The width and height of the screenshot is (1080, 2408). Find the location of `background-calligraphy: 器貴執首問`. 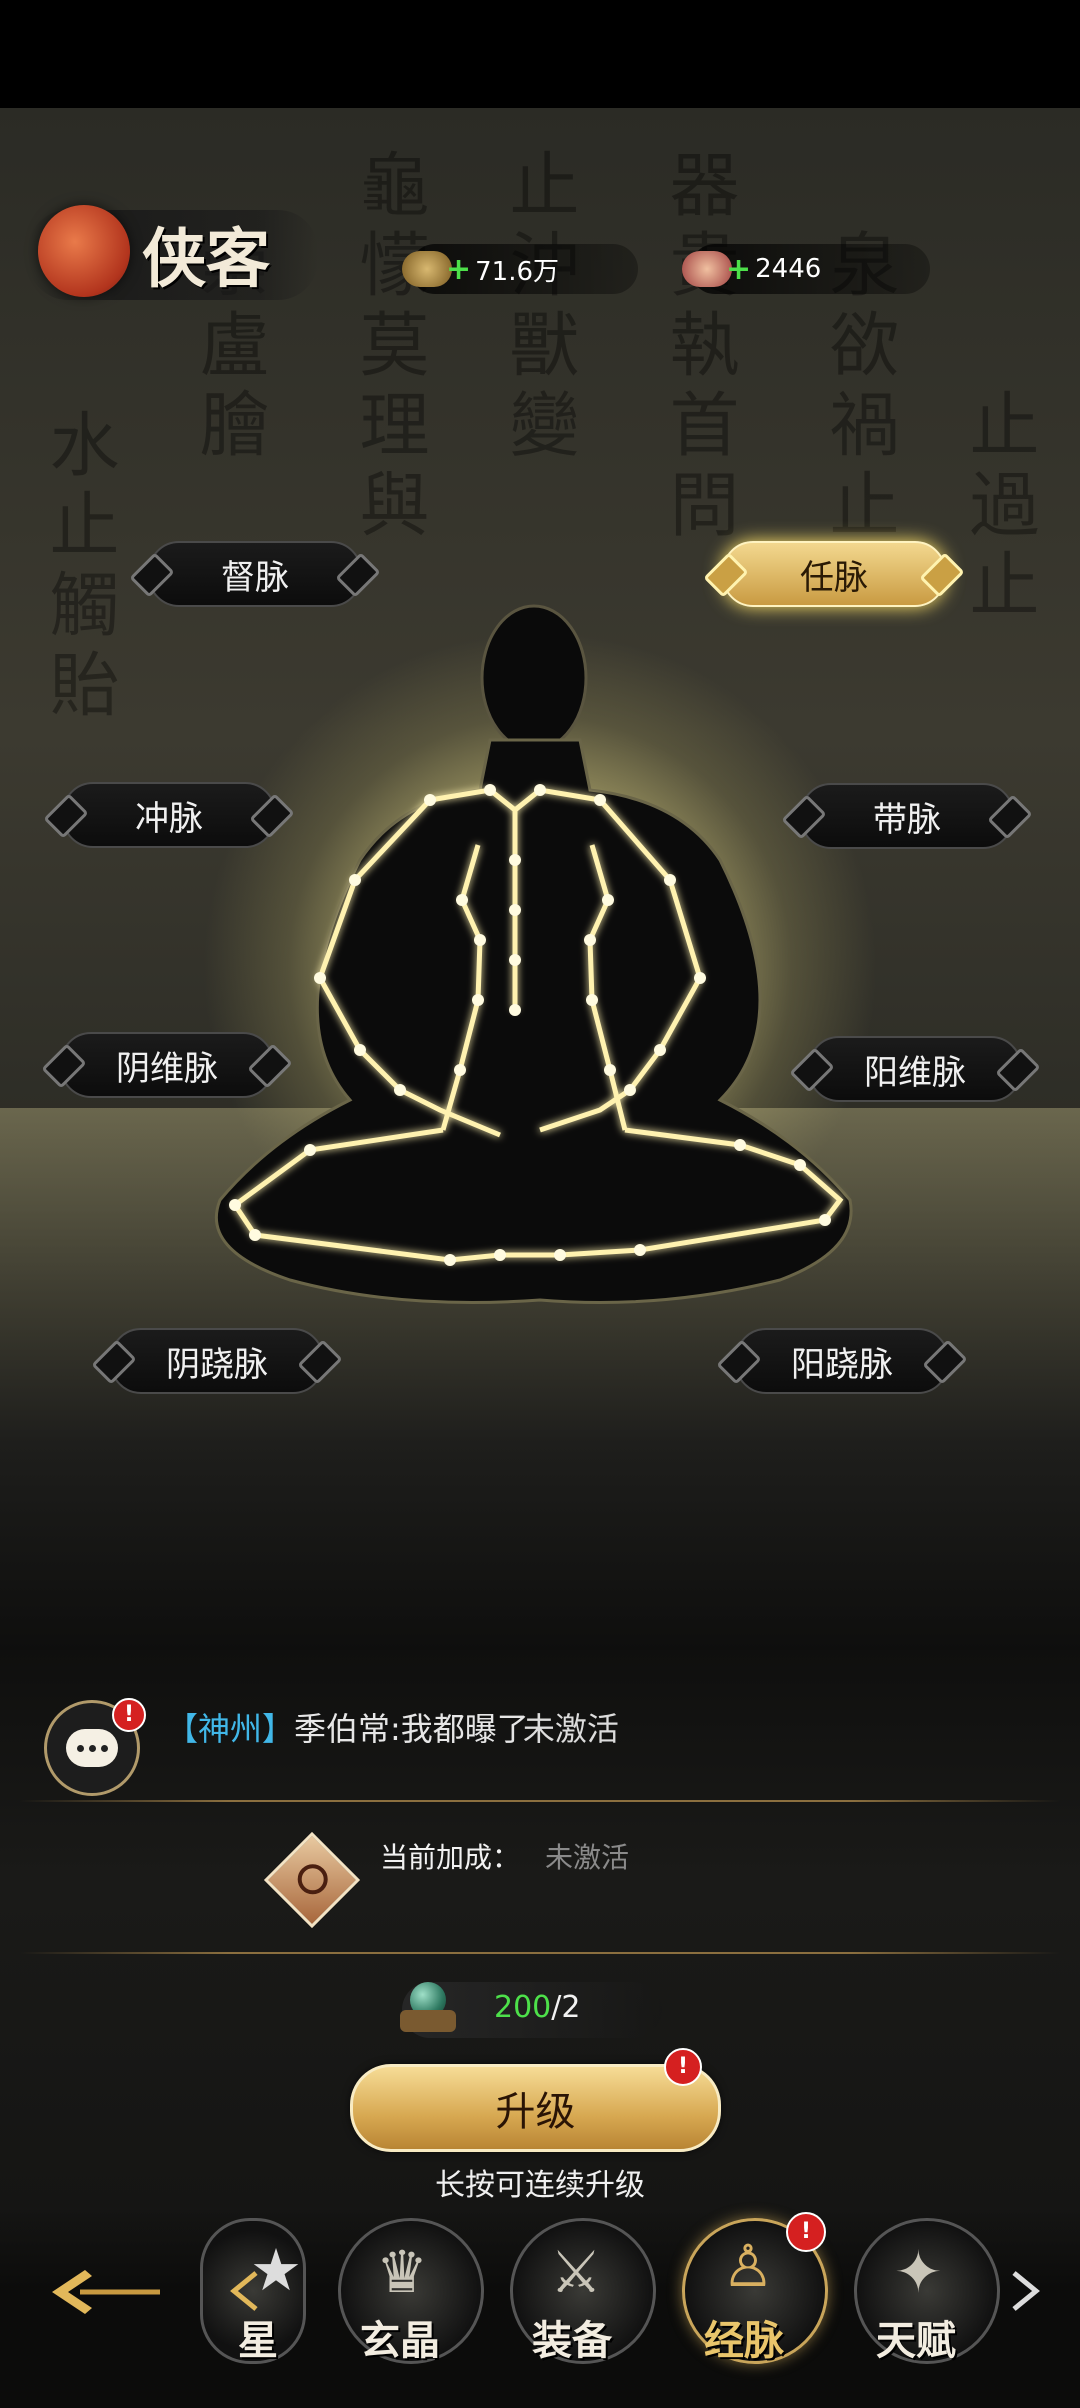

background-calligraphy: 器貴執首問 is located at coordinates (699, 348).